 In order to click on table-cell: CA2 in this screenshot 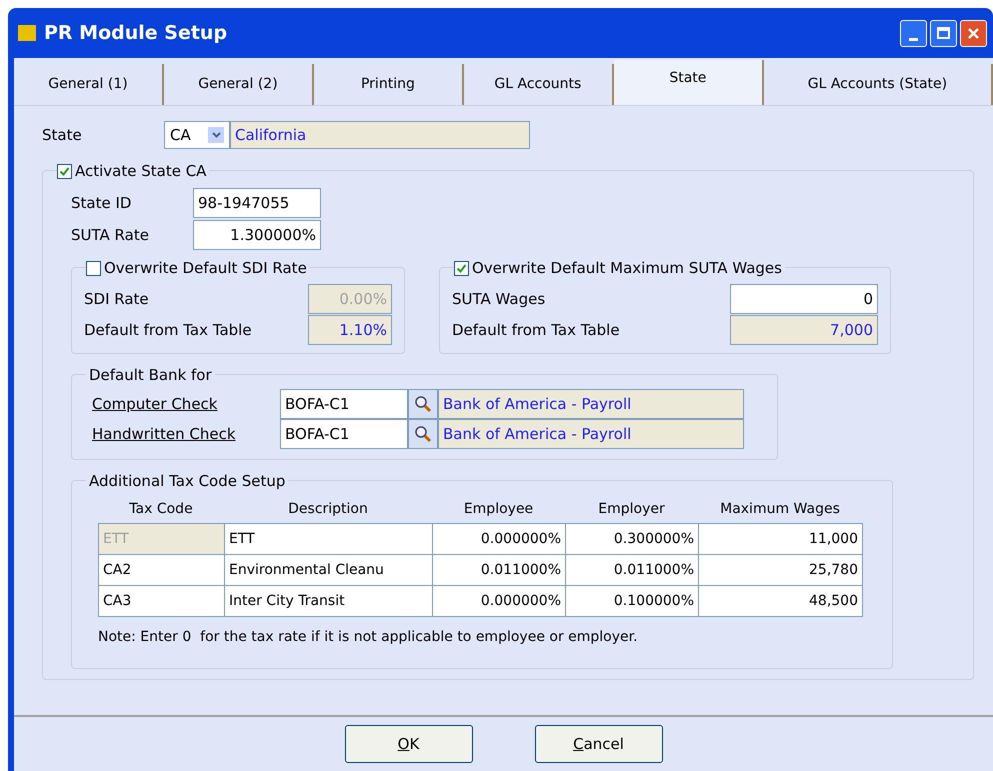, I will do `click(162, 570)`.